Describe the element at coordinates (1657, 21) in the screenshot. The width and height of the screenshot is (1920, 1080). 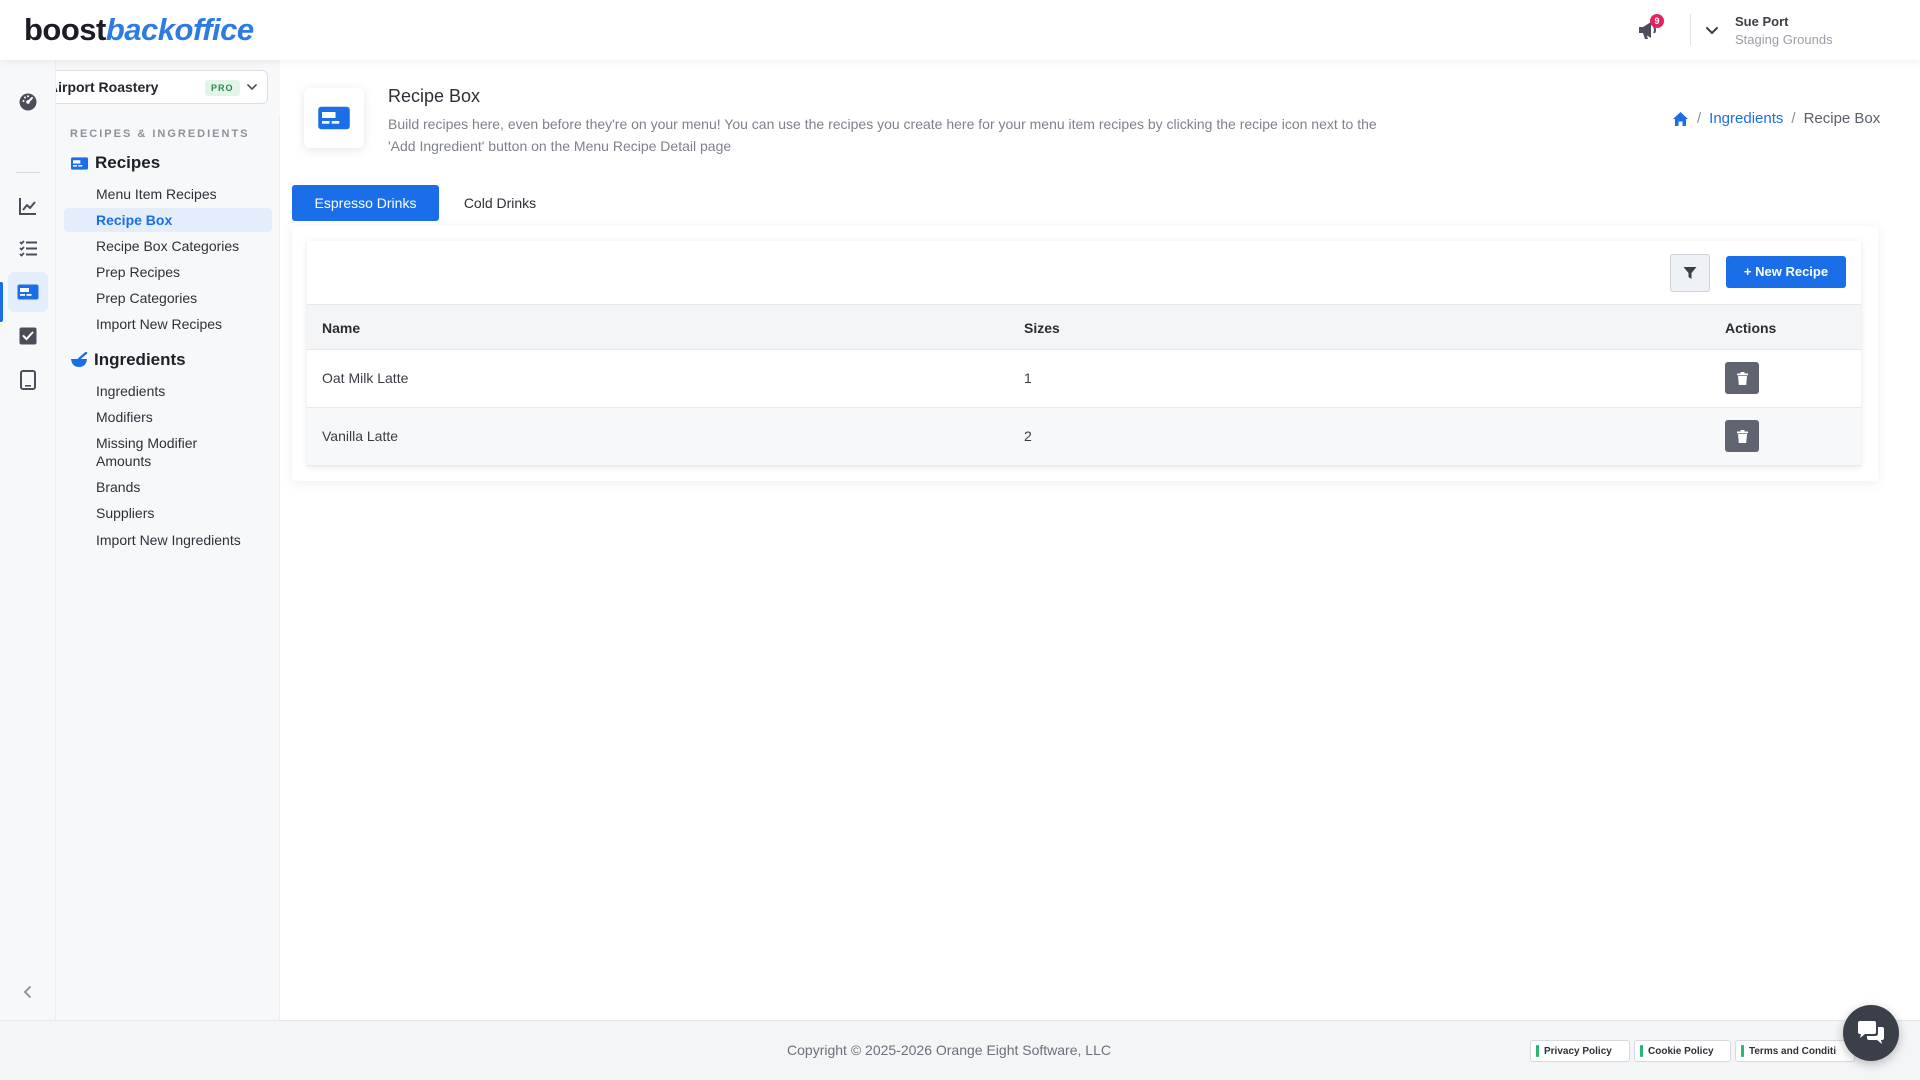
I see `notification-badge: 9` at that location.